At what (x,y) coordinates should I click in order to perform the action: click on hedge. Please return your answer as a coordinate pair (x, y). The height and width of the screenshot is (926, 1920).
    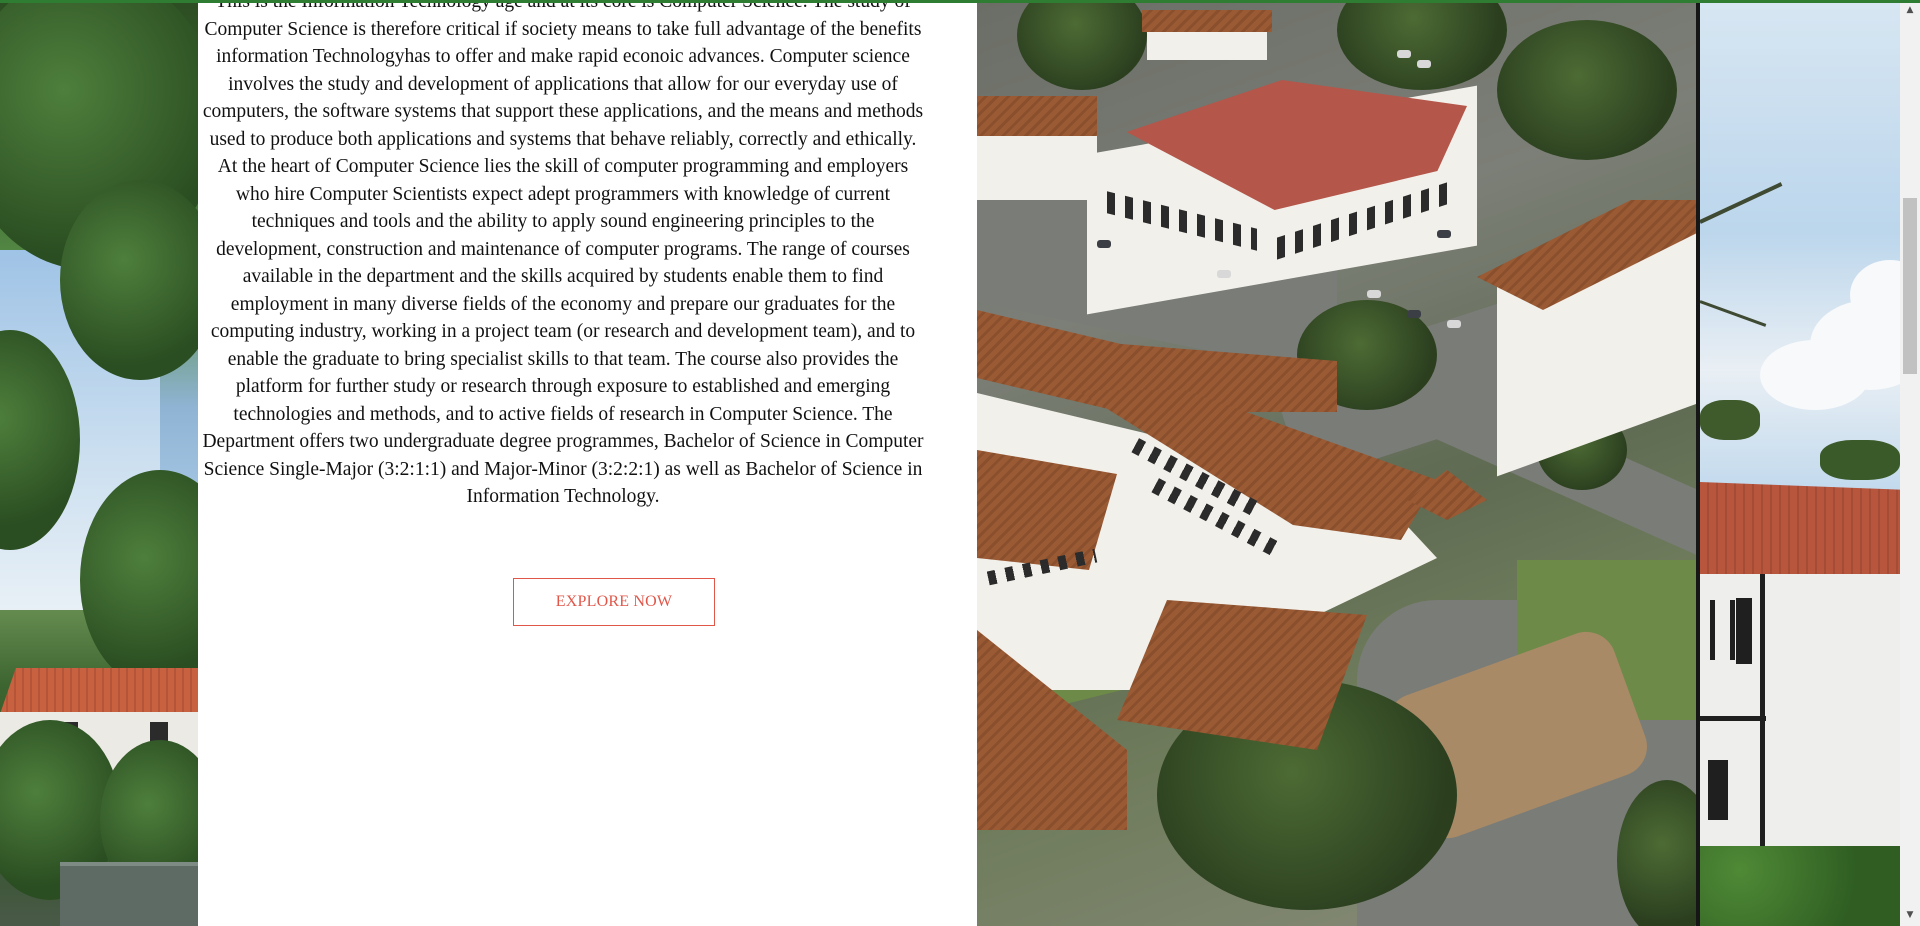
    Looking at the image, I should click on (1800, 886).